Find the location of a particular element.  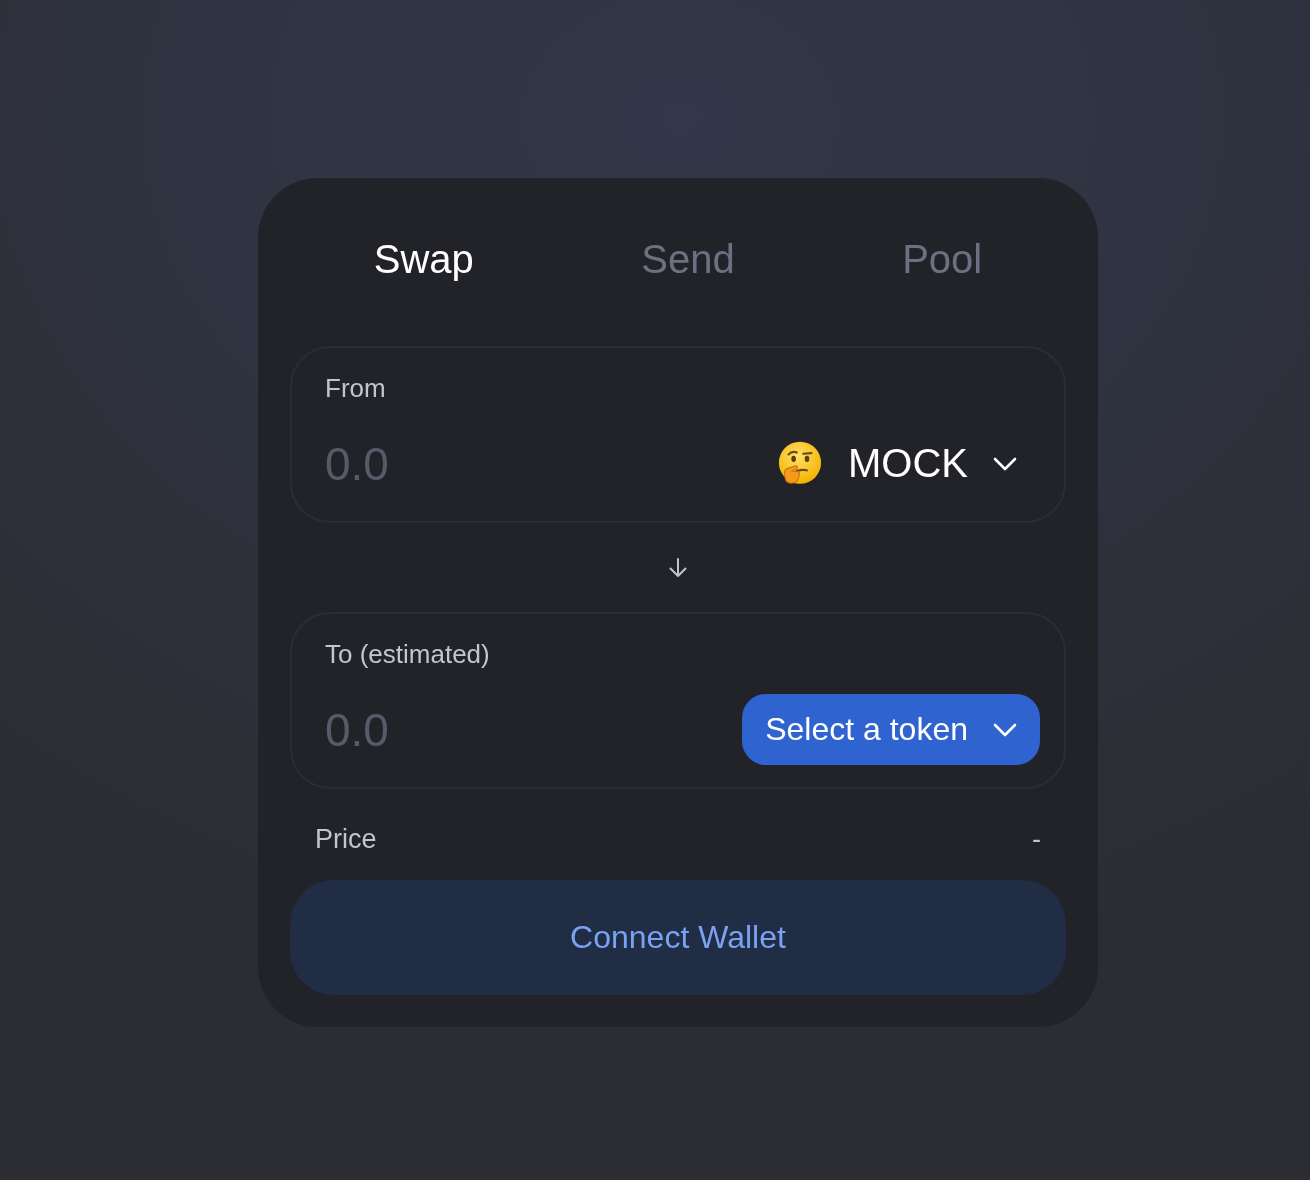

panel-label: From is located at coordinates (355, 388).